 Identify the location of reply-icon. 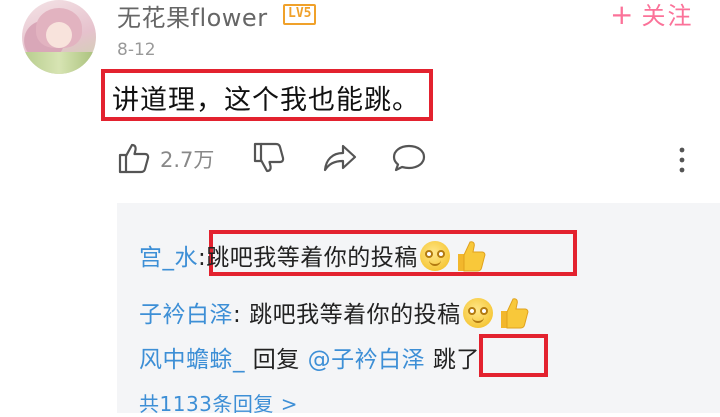
(409, 158).